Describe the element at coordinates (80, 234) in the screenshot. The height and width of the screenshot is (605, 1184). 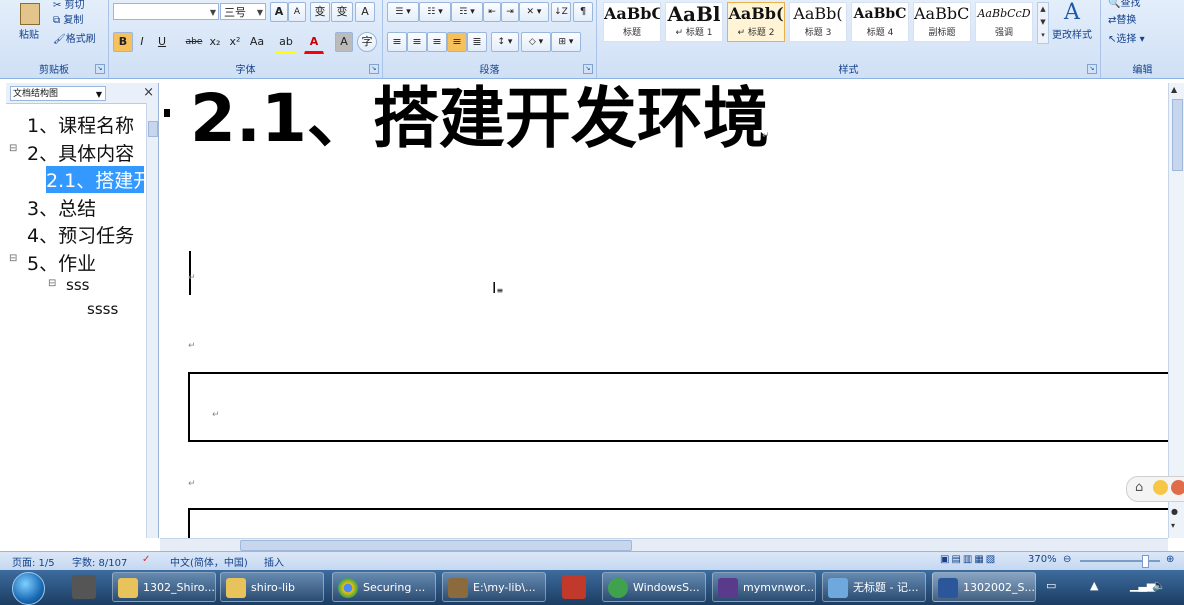
I see `nav-item-preview-tasks: 4、预习任务` at that location.